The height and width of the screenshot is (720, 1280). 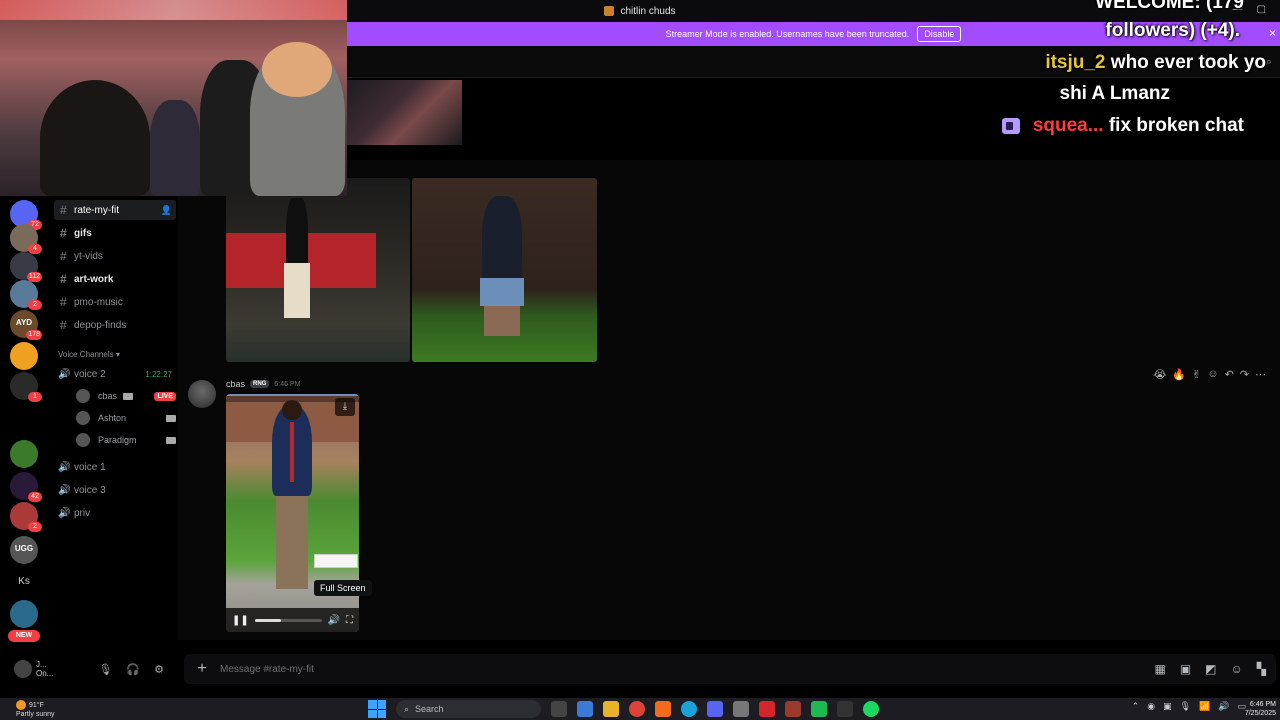 What do you see at coordinates (585, 709) in the screenshot?
I see `copilot-icon` at bounding box center [585, 709].